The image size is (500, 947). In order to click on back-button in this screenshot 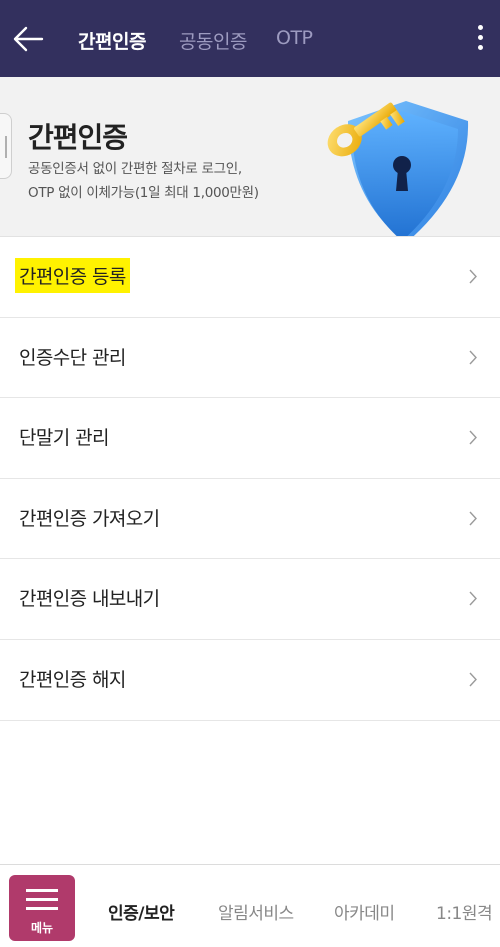, I will do `click(28, 39)`.